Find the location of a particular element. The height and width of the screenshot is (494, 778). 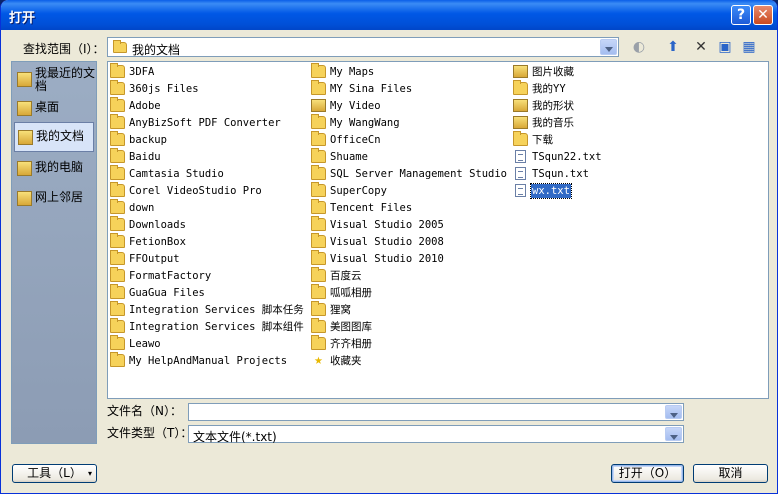

item-name: 齐齐相册 is located at coordinates (351, 344).